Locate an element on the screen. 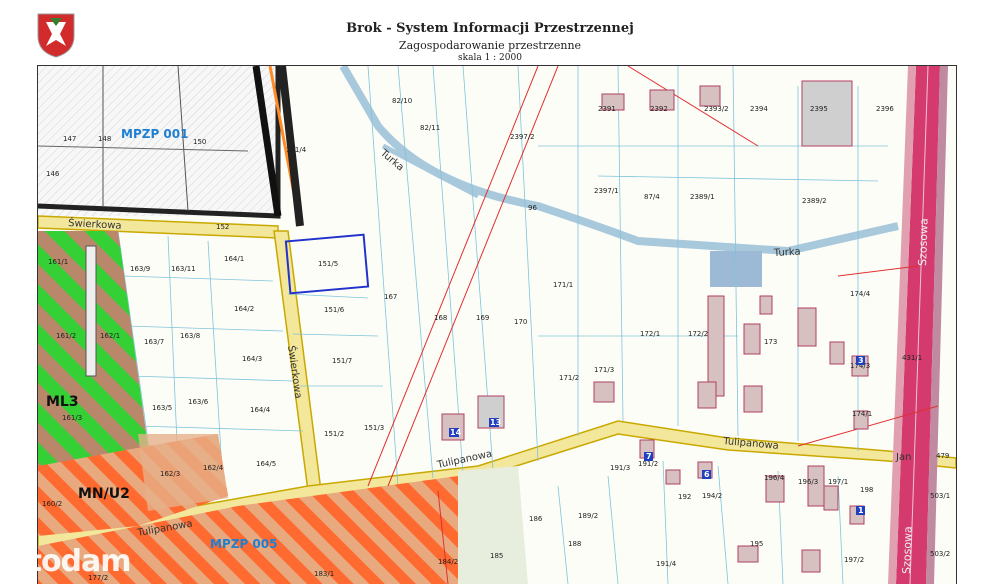  parcel-label: 163/5 is located at coordinates (162, 408).